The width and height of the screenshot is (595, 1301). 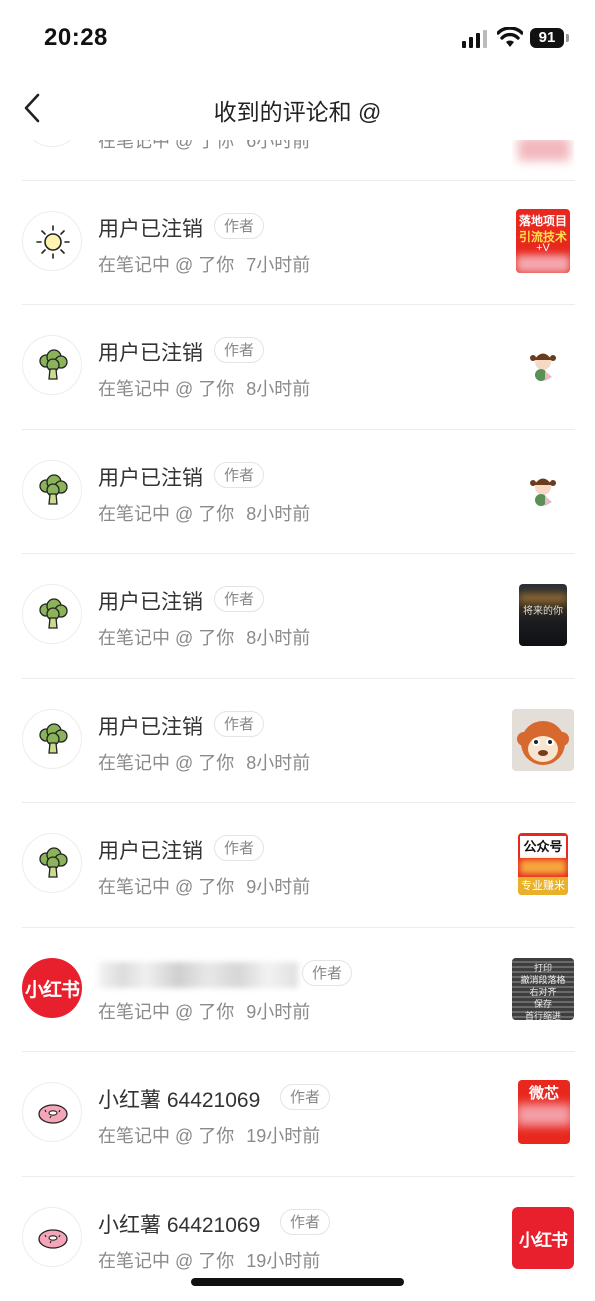 What do you see at coordinates (297, 243) in the screenshot?
I see `list-item: 用户已注销 作者 在笔记中 @ 了你 7小时前 落地项目 引流技术 +V` at bounding box center [297, 243].